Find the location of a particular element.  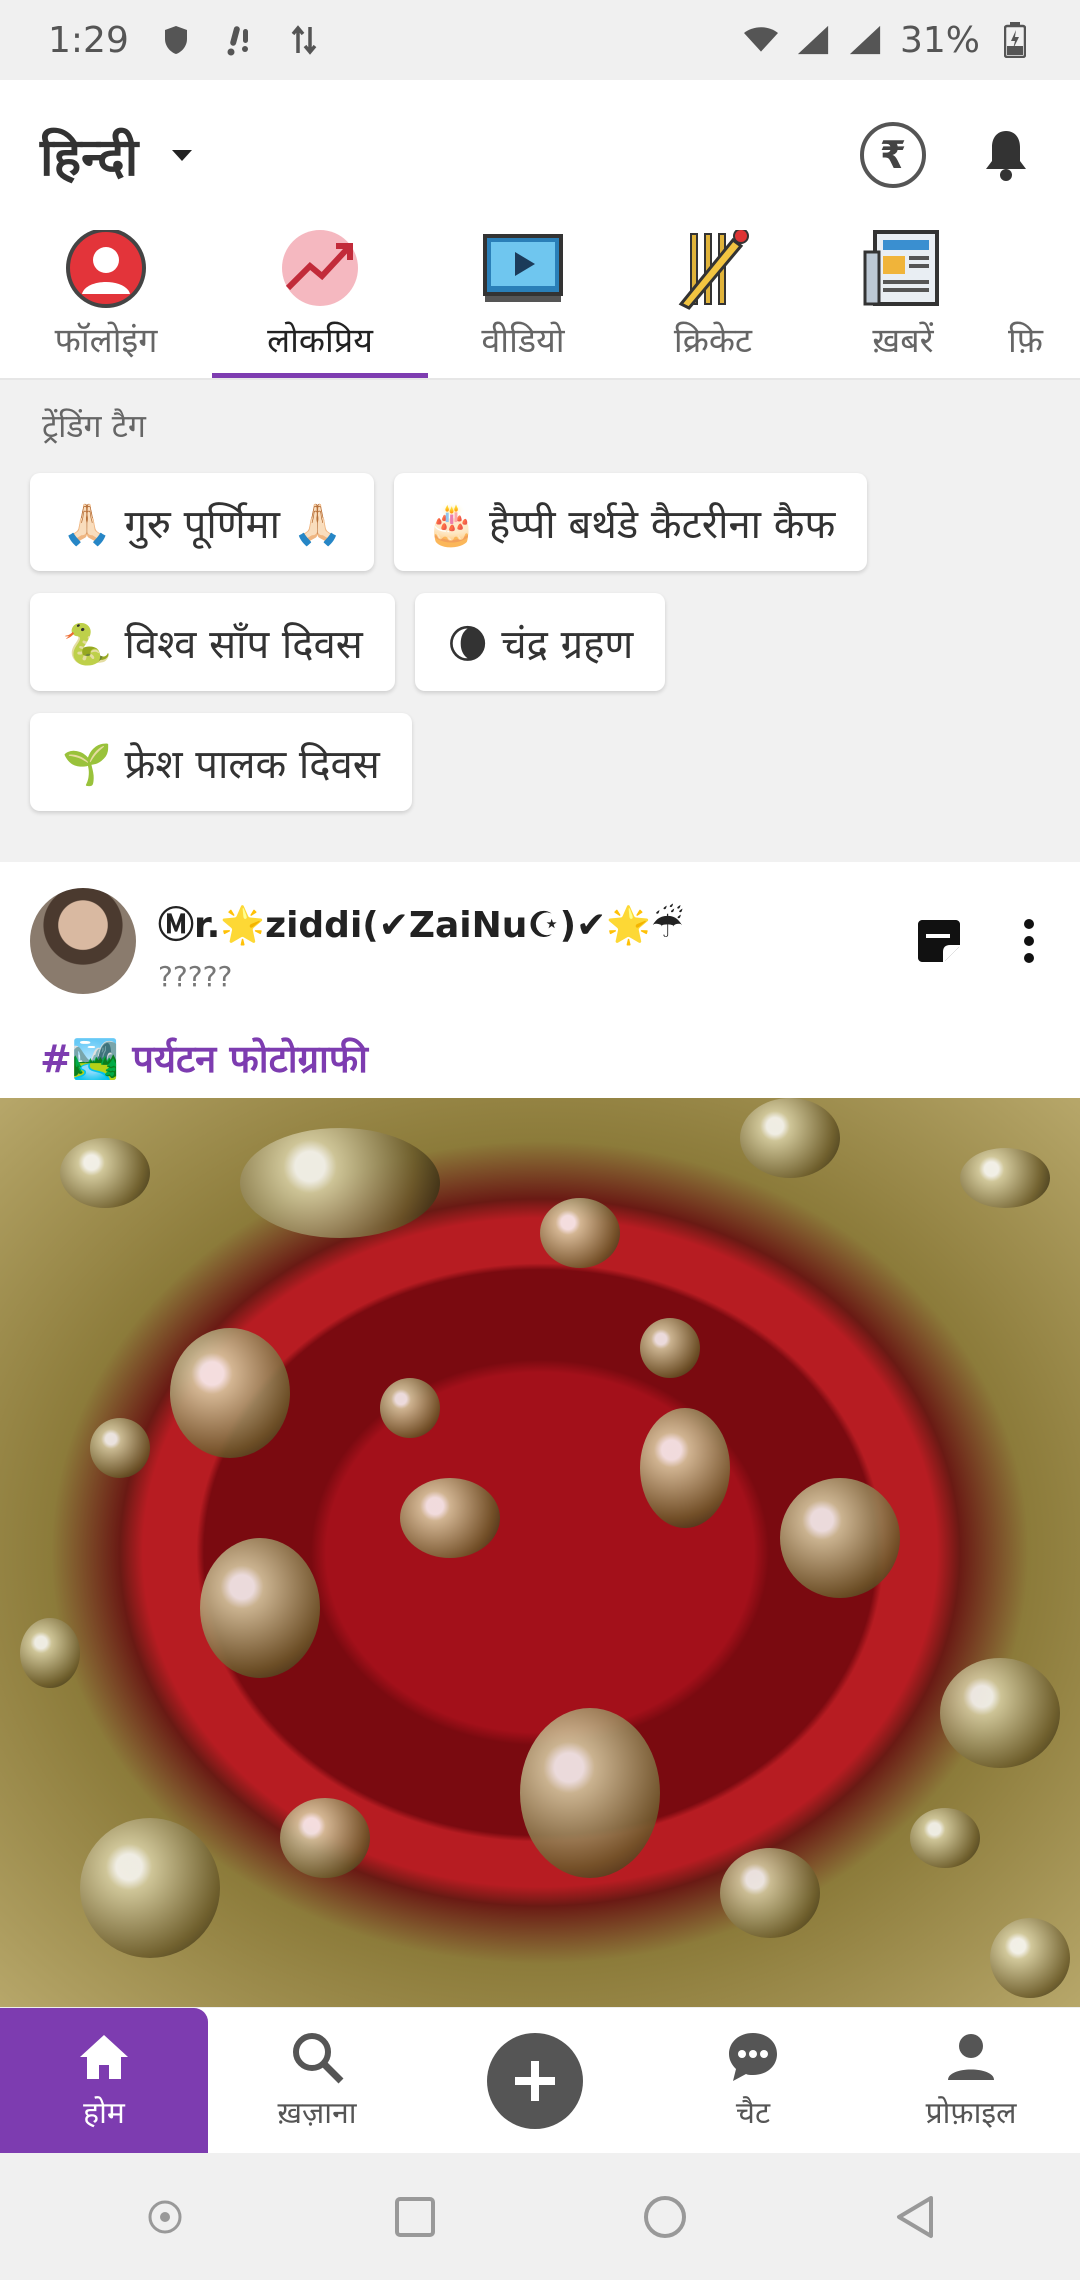

nav-explore: ख़ज़ाना is located at coordinates (317, 2080).